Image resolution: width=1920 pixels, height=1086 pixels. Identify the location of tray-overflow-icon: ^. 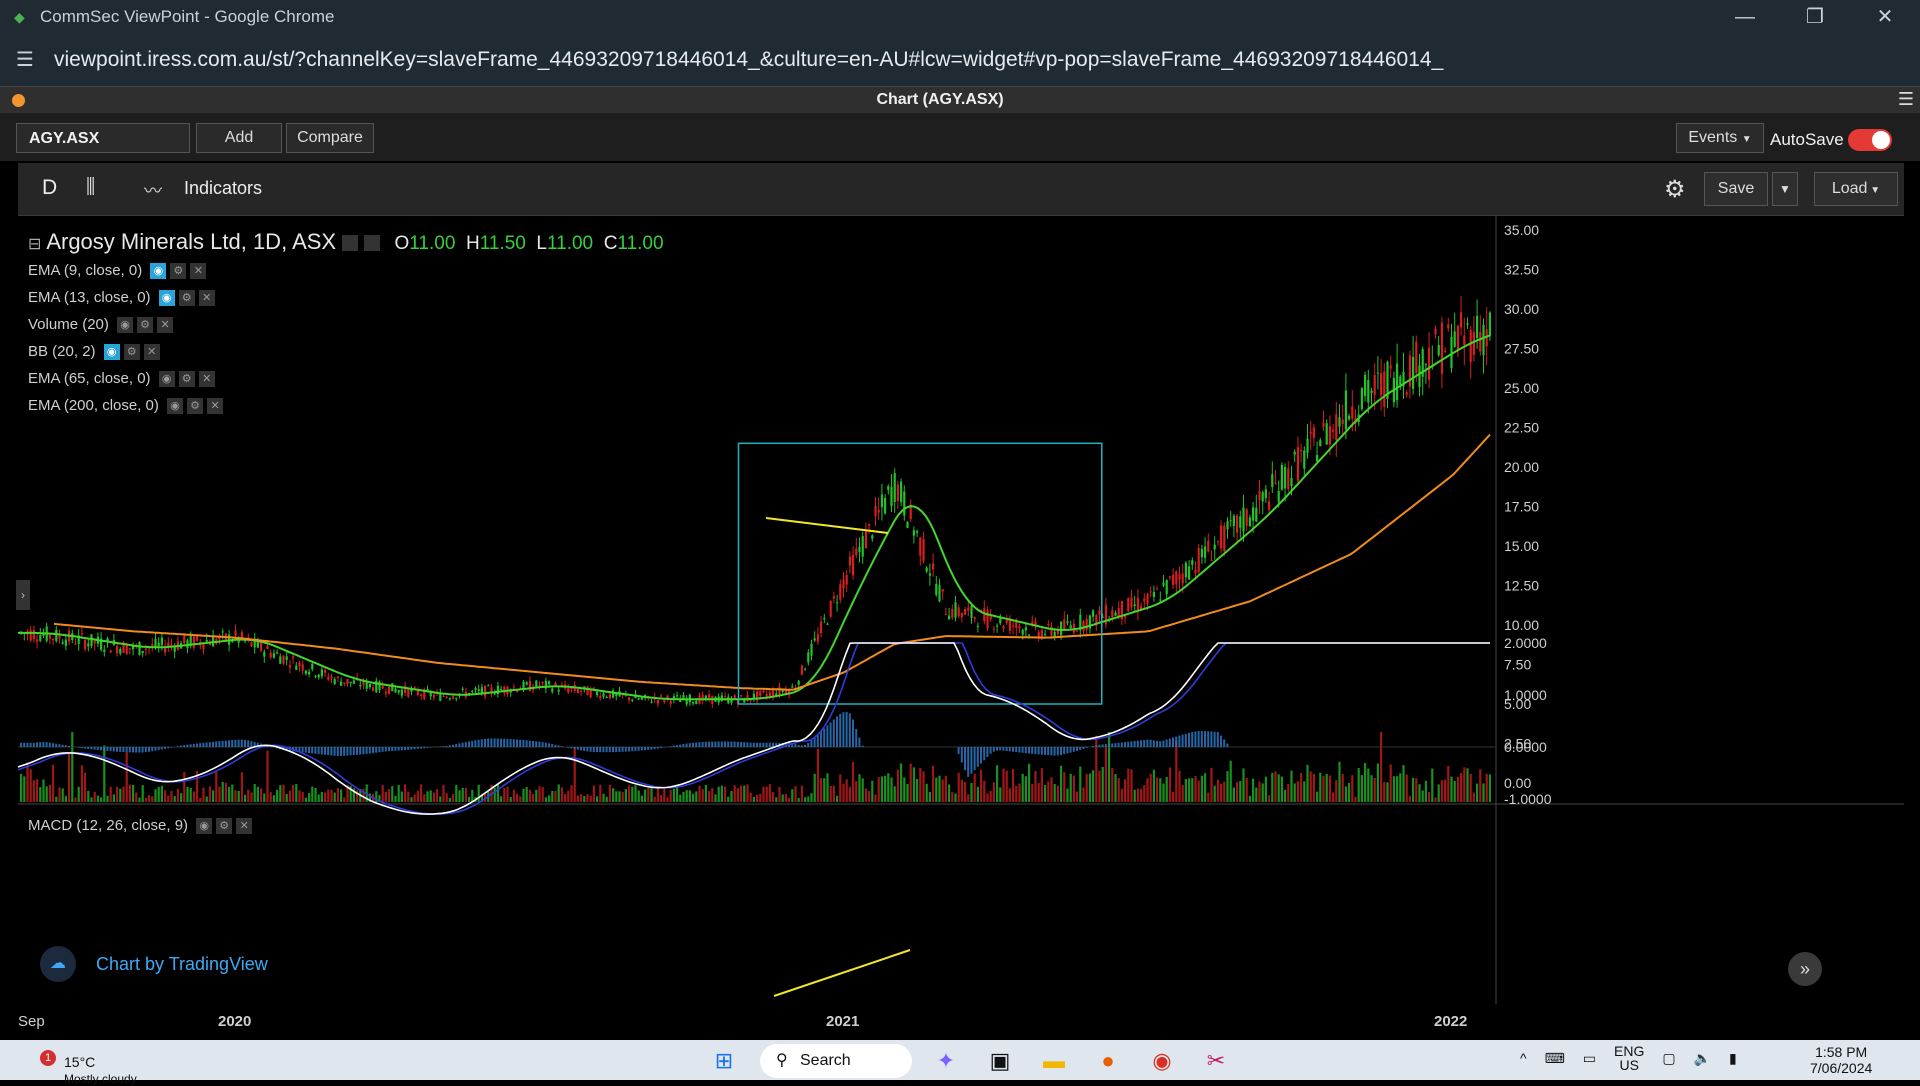
(1523, 1061).